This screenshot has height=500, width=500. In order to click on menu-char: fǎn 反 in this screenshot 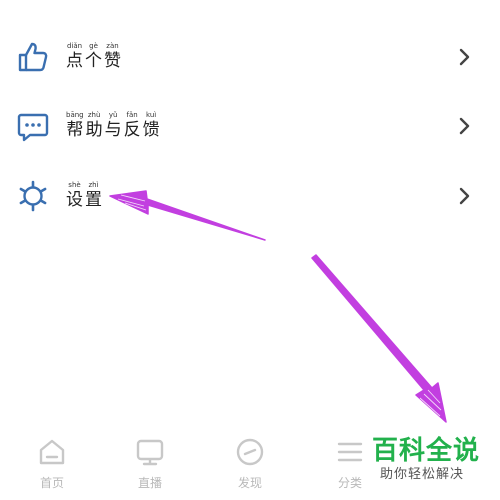, I will do `click(132, 125)`.